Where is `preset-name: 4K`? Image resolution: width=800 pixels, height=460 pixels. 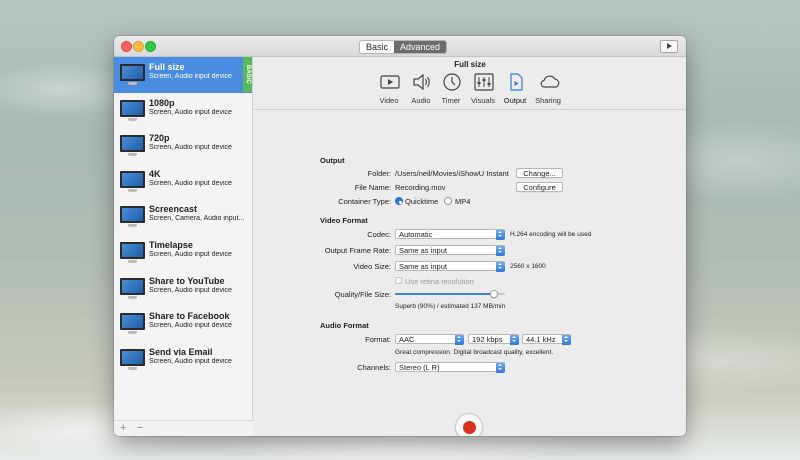
preset-name: 4K is located at coordinates (155, 173).